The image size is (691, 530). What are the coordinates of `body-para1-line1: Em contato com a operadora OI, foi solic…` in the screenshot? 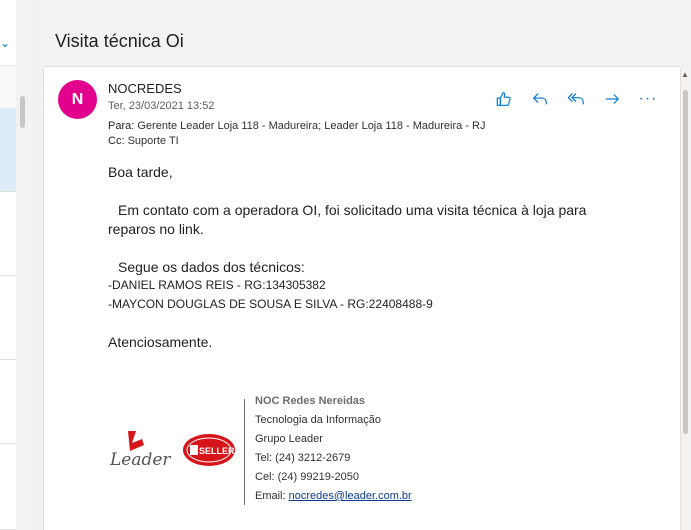 It's located at (352, 210).